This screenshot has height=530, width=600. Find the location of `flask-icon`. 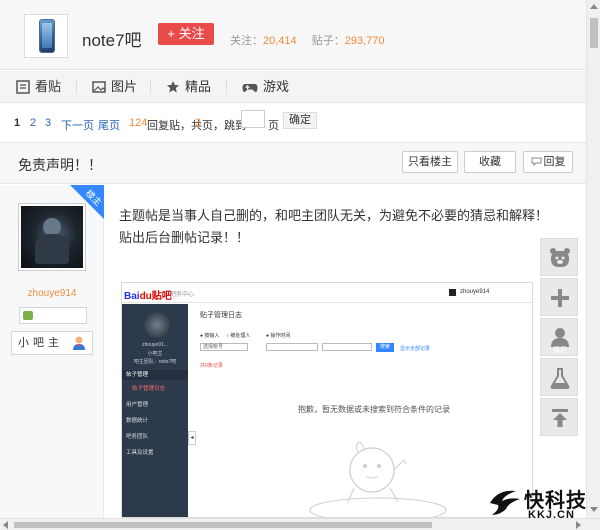

flask-icon is located at coordinates (560, 378).